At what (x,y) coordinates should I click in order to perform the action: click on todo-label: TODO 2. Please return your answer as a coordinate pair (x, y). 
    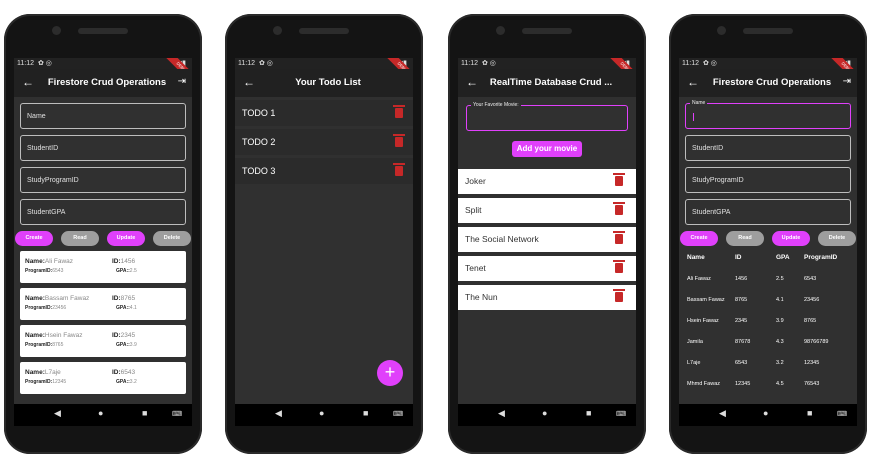
    Looking at the image, I should click on (259, 142).